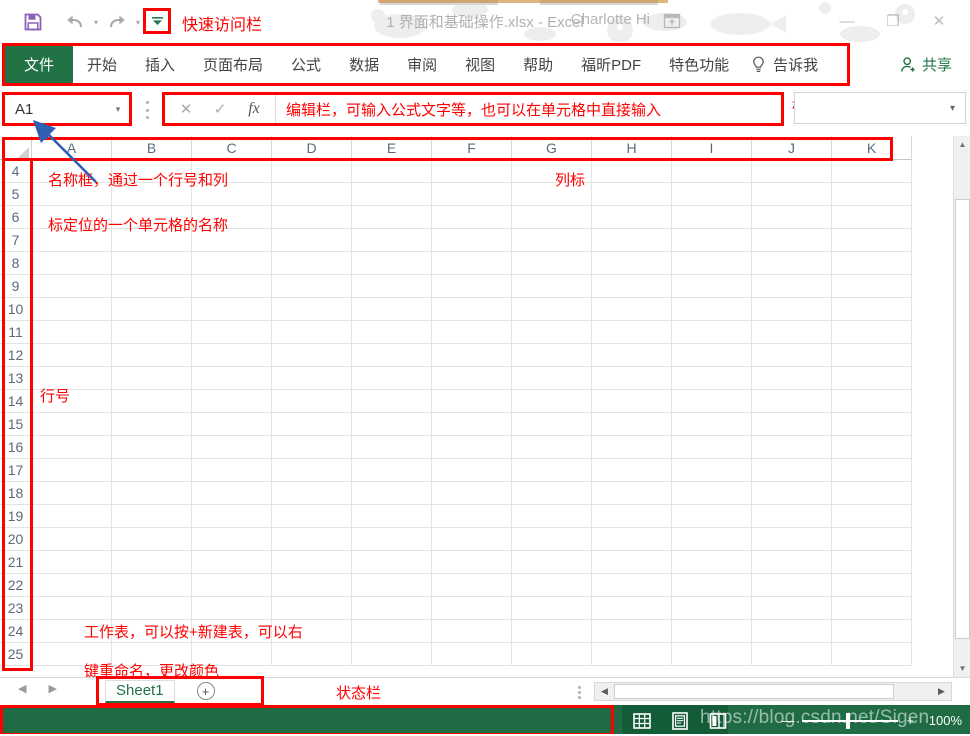  I want to click on cell-E25, so click(392, 654).